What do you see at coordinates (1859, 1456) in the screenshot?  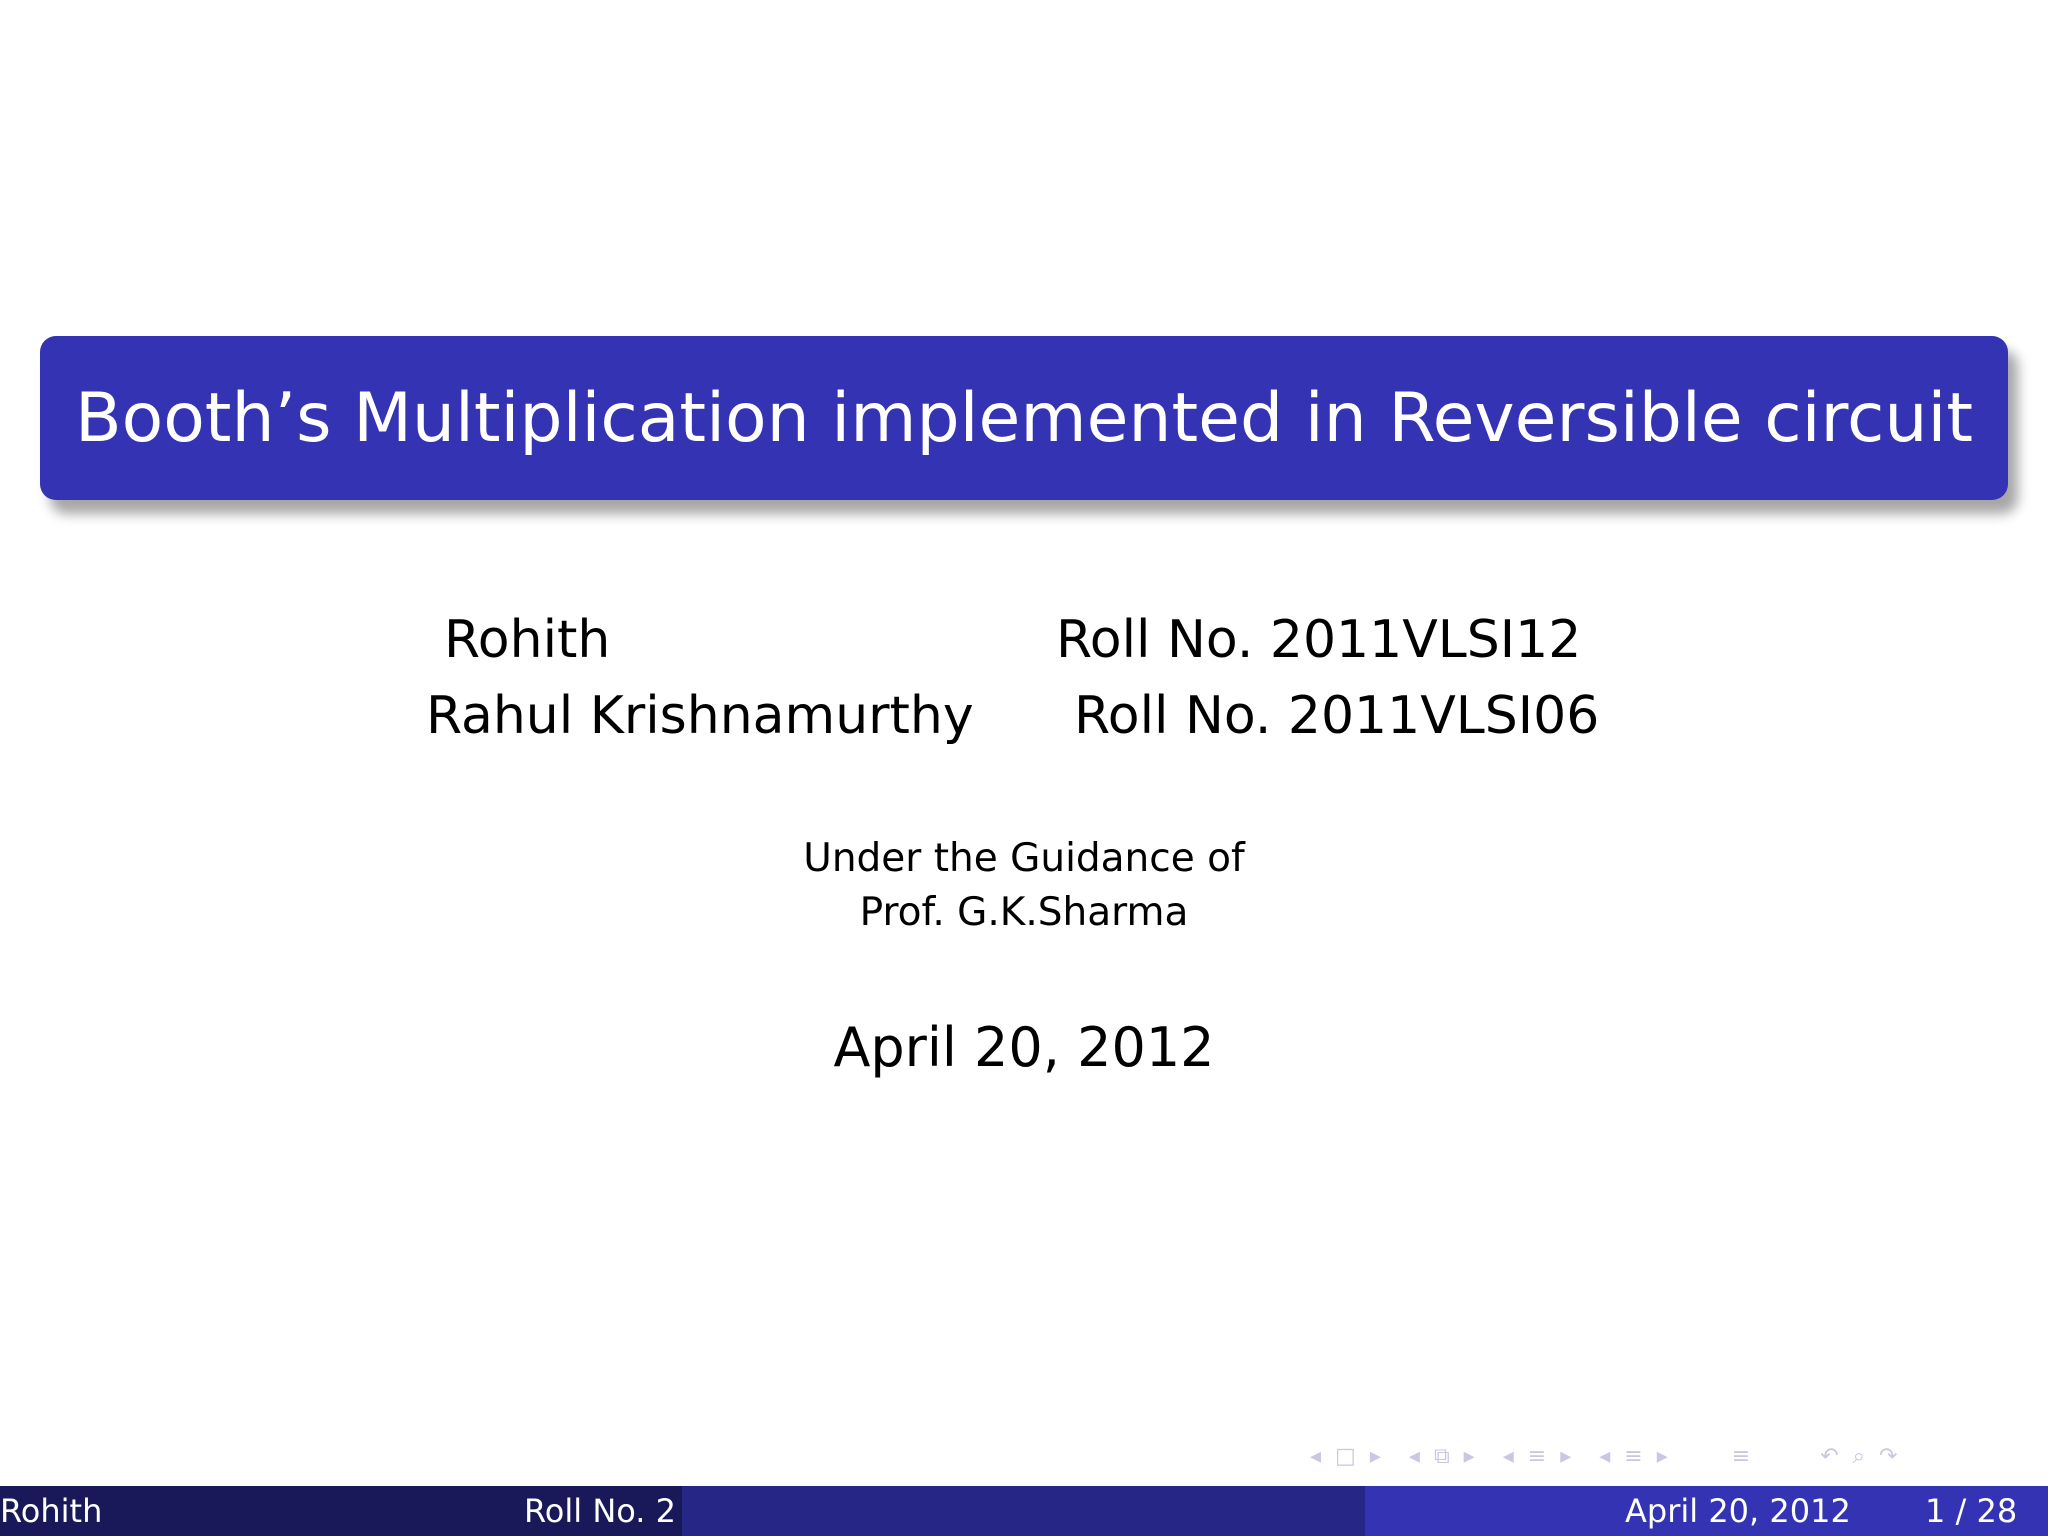 I see `search-icon: ⌕` at bounding box center [1859, 1456].